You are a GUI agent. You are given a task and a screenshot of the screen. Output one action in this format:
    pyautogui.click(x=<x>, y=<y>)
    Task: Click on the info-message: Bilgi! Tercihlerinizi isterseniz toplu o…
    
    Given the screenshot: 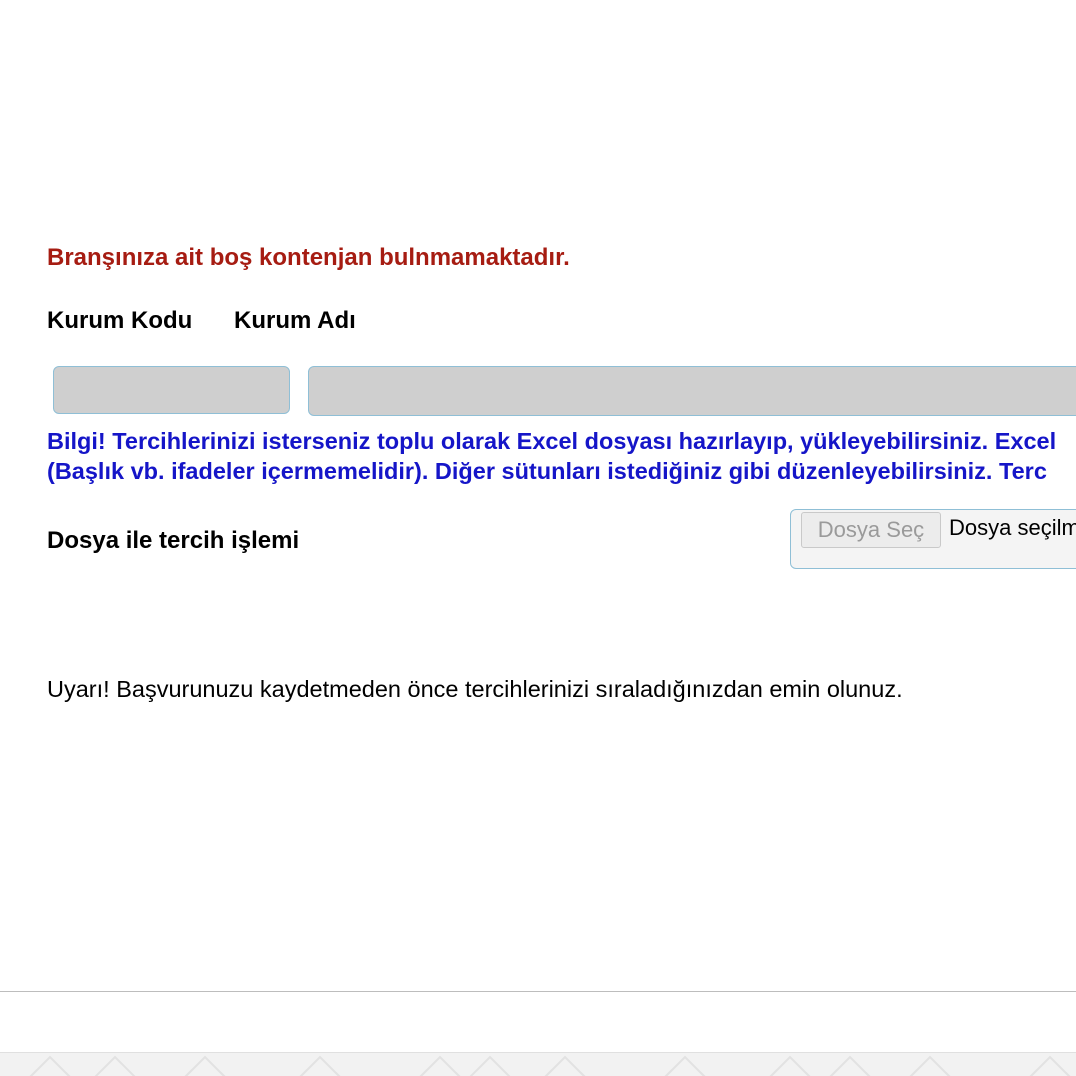 What is the action you would take?
    pyautogui.click(x=561, y=456)
    